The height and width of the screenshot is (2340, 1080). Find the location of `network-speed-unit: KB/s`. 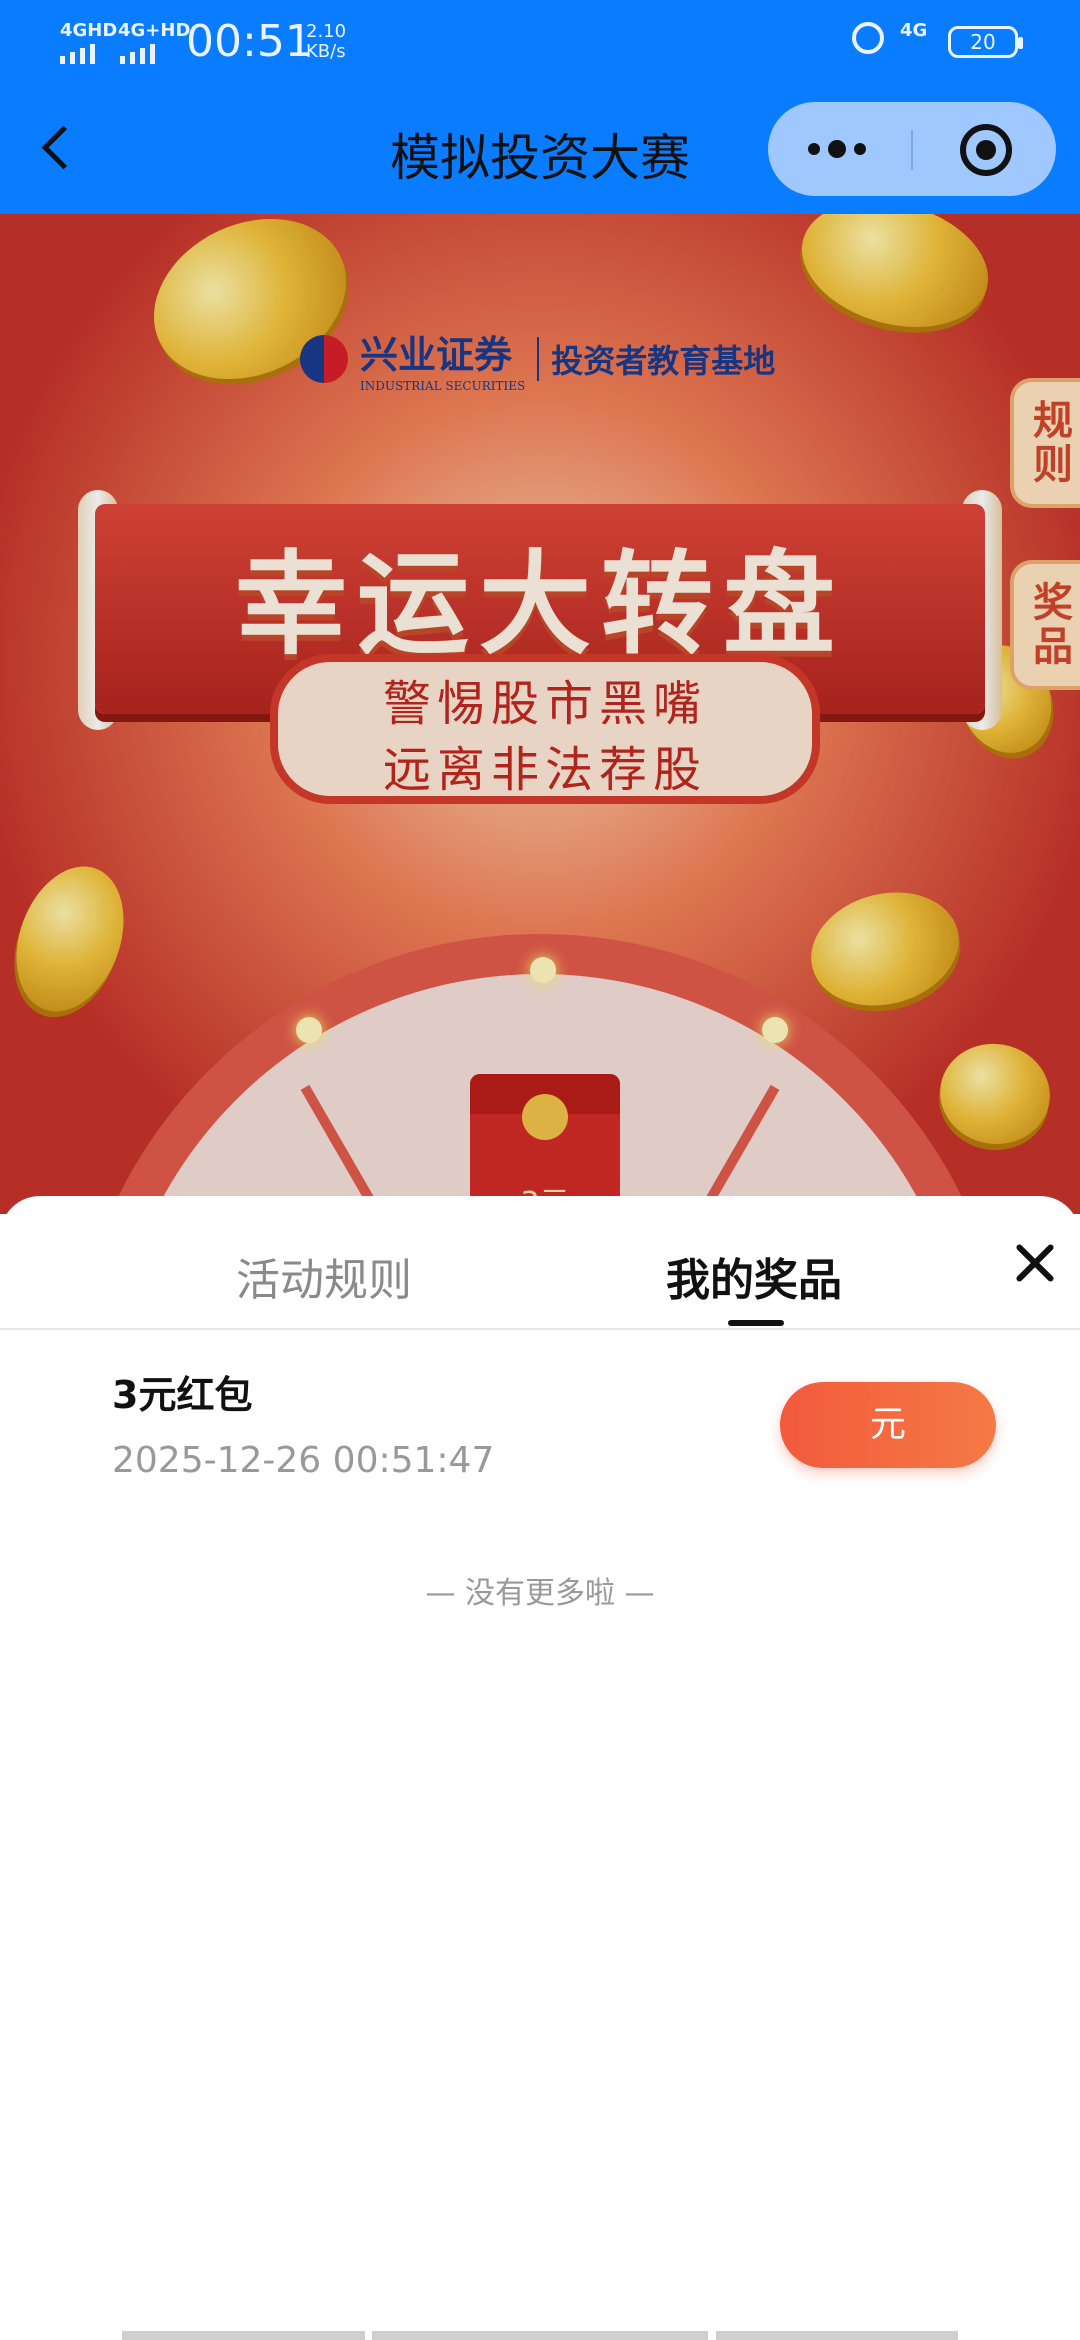

network-speed-unit: KB/s is located at coordinates (326, 51).